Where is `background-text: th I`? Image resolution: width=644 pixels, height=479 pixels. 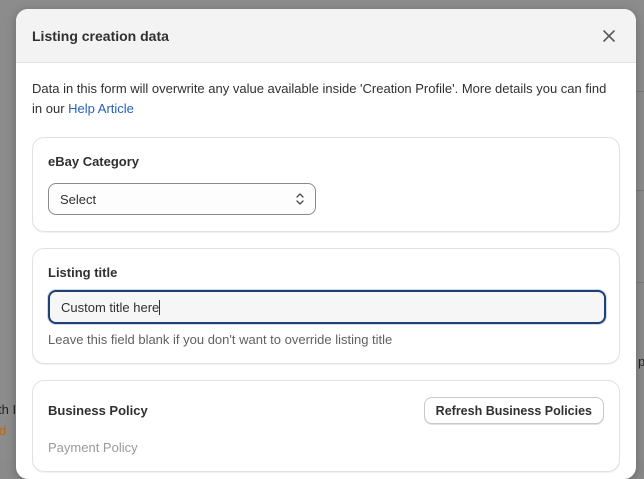
background-text: th I is located at coordinates (8, 409).